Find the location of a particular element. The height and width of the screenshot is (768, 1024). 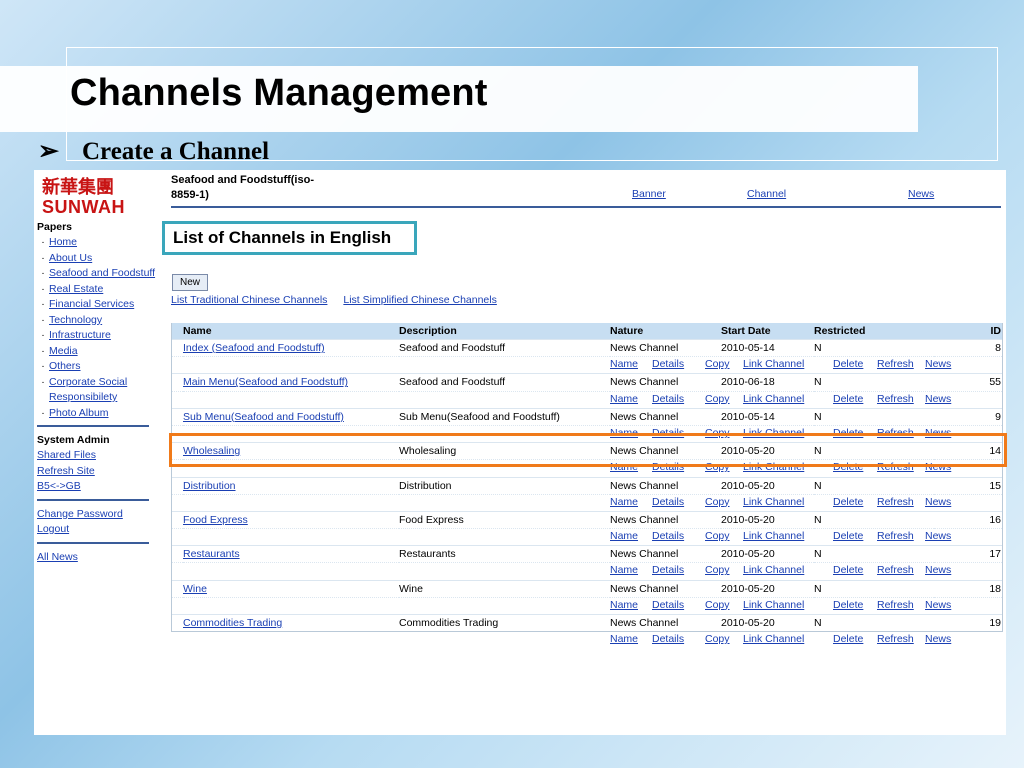

cell-name: Distribution is located at coordinates (291, 485).